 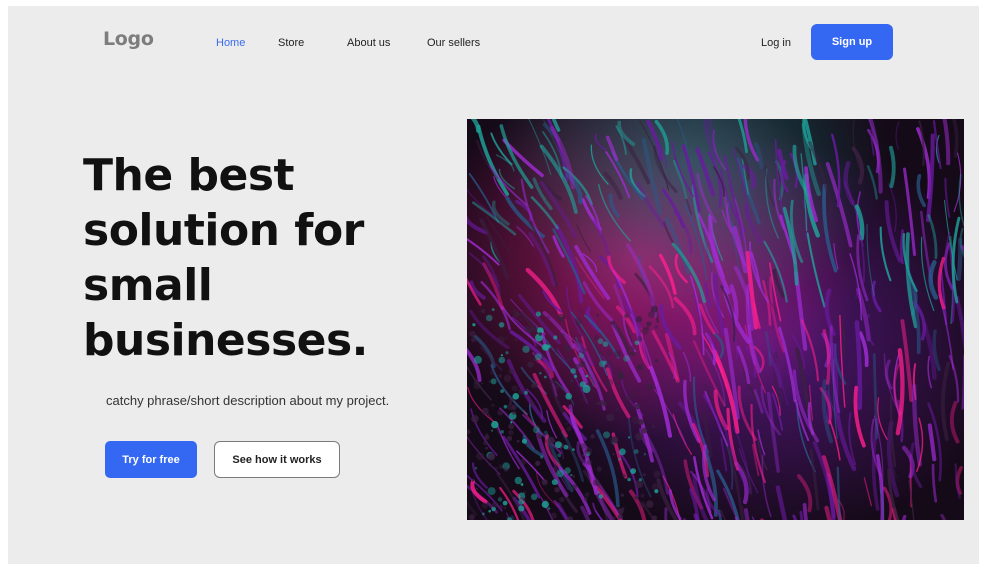 What do you see at coordinates (776, 43) in the screenshot?
I see `login-link: Log in` at bounding box center [776, 43].